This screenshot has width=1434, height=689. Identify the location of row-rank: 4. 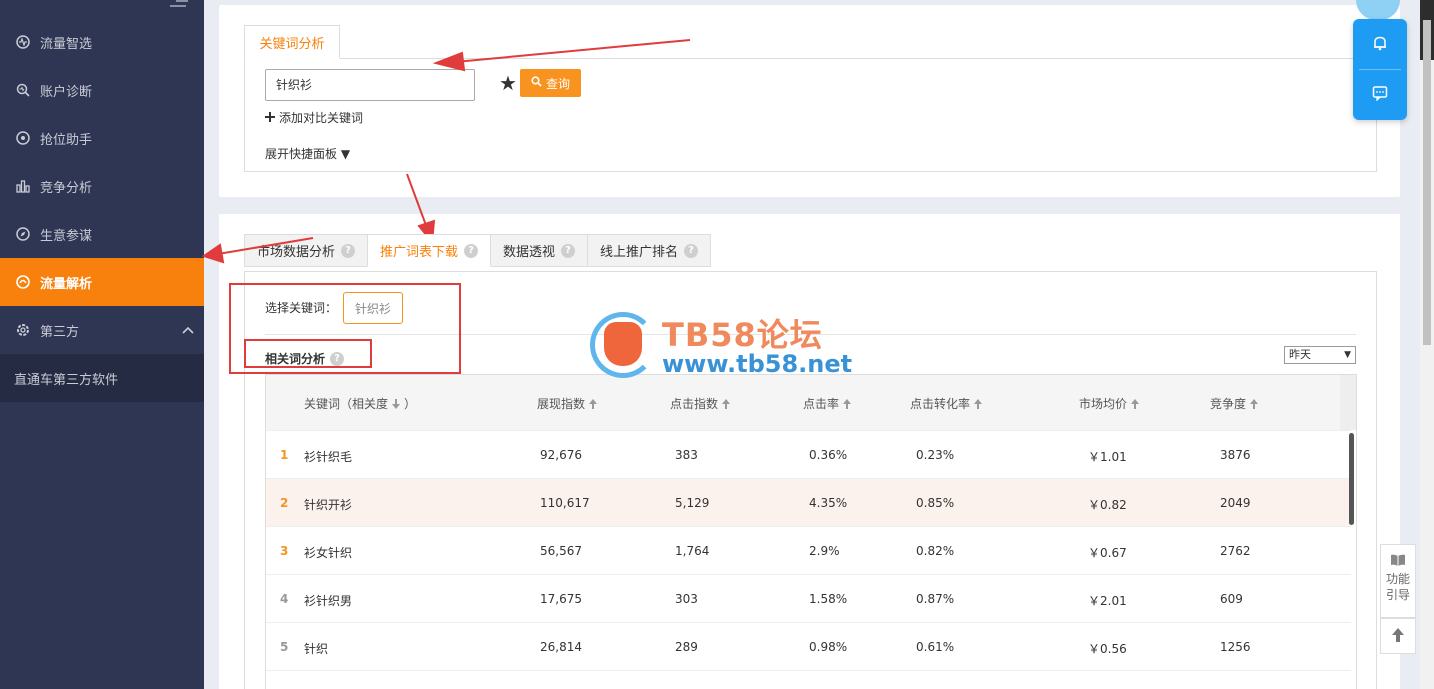
(284, 599).